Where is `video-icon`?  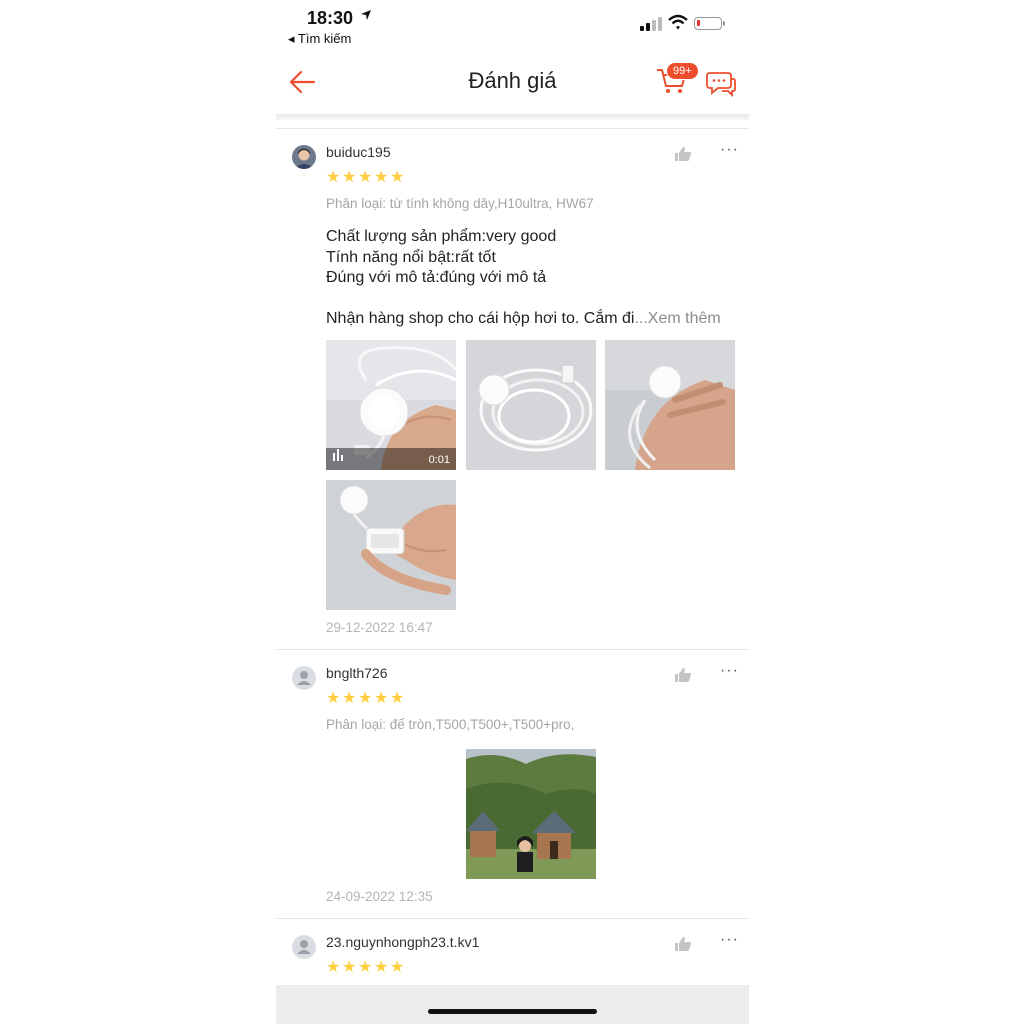 video-icon is located at coordinates (339, 456).